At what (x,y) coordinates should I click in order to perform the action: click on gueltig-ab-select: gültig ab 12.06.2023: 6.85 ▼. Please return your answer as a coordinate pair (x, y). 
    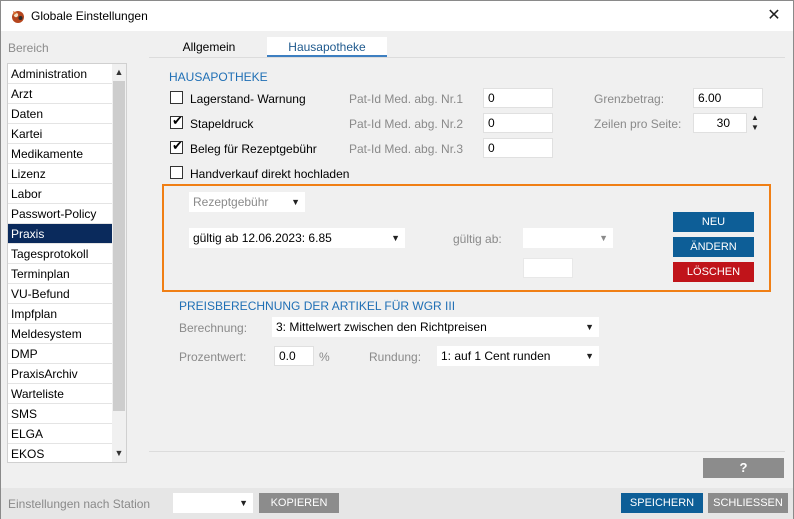
    Looking at the image, I should click on (297, 238).